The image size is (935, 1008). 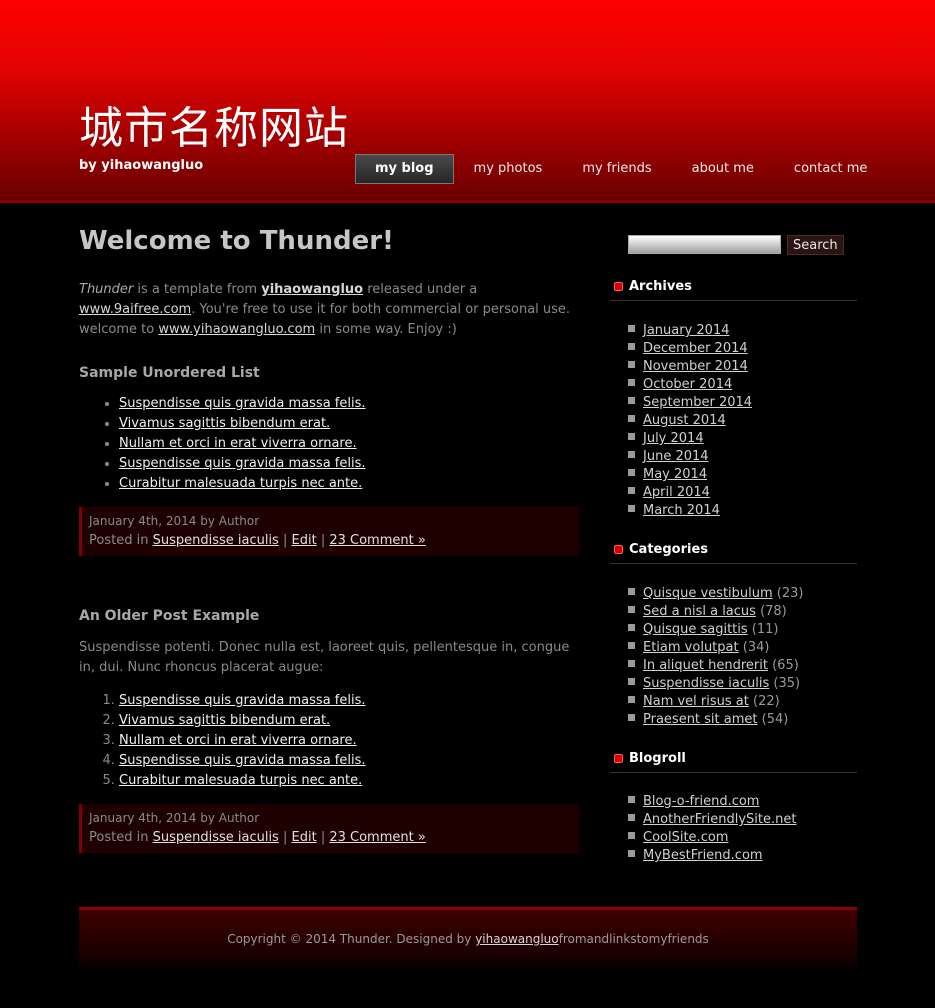 What do you see at coordinates (783, 665) in the screenshot?
I see `category-count: (65)` at bounding box center [783, 665].